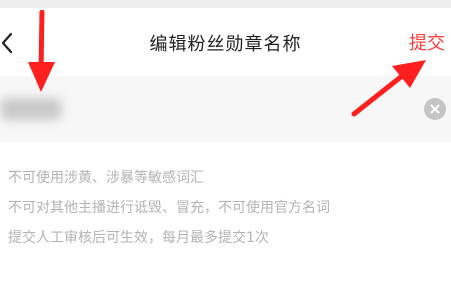 This screenshot has height=305, width=451. I want to click on blurred-input-value, so click(31, 109).